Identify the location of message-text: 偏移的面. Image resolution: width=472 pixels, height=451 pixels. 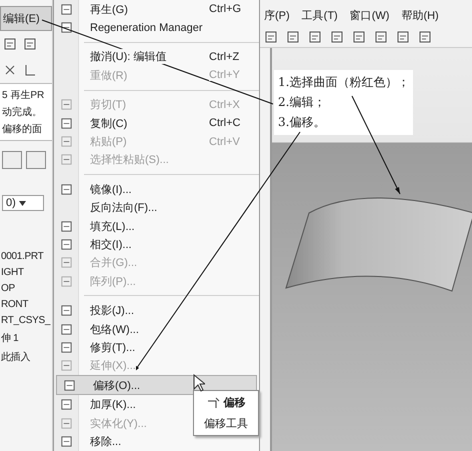
(22, 129).